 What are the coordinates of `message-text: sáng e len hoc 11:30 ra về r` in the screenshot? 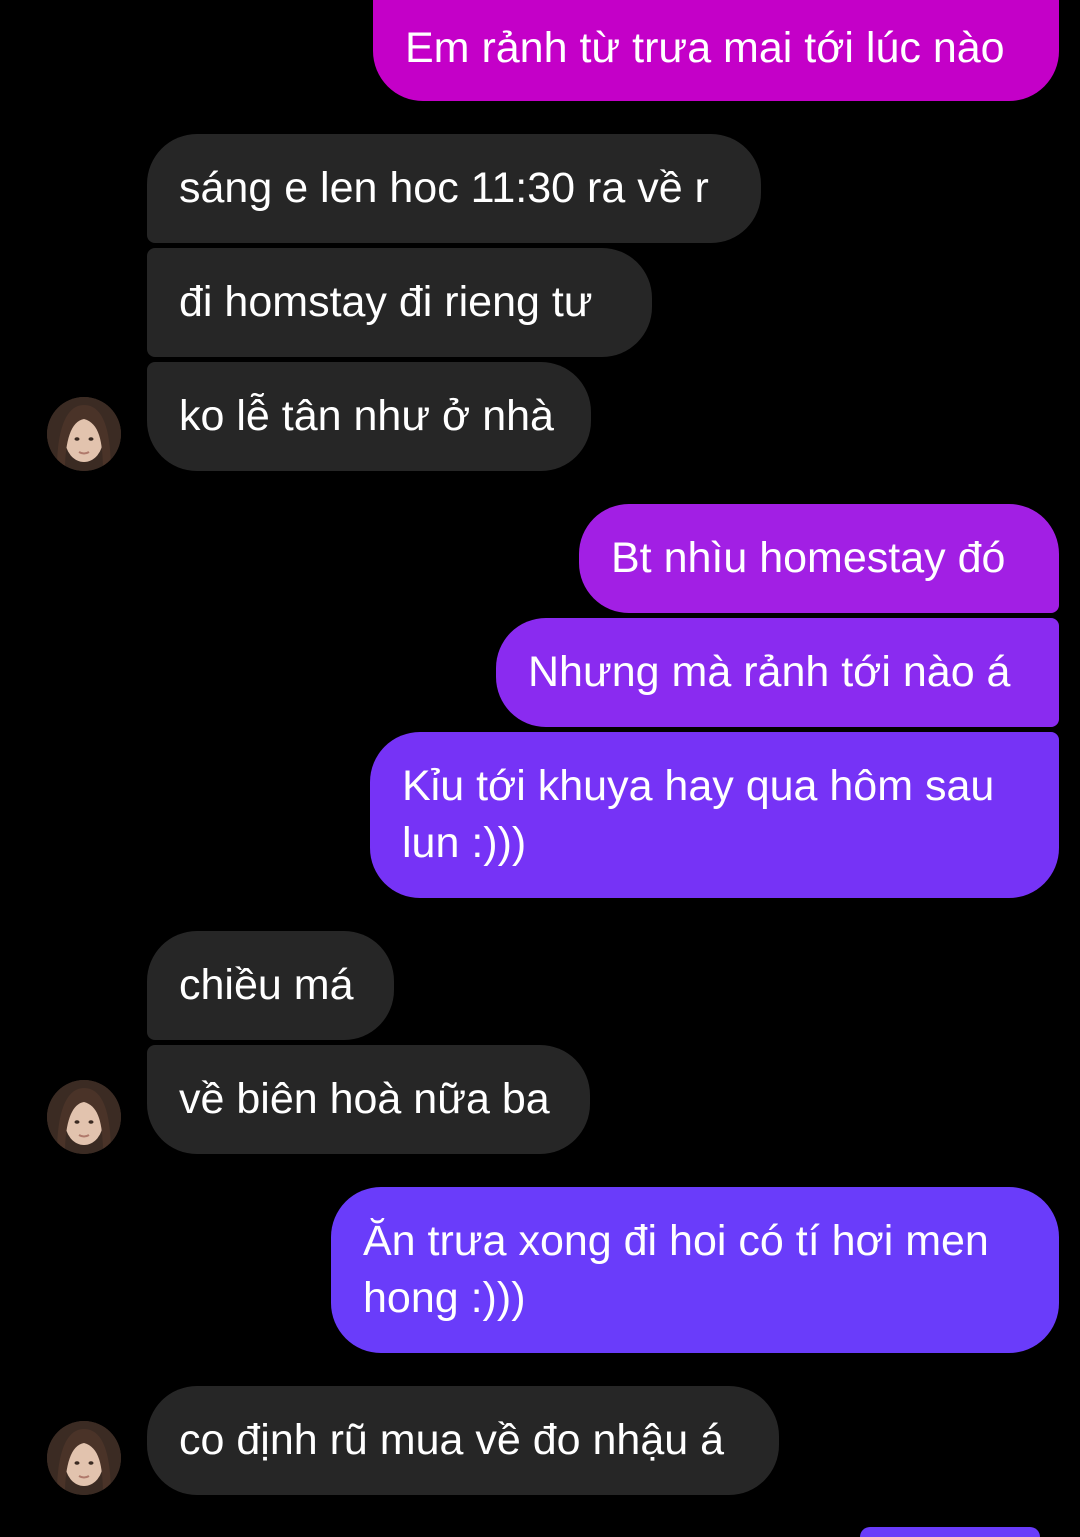 It's located at (444, 188).